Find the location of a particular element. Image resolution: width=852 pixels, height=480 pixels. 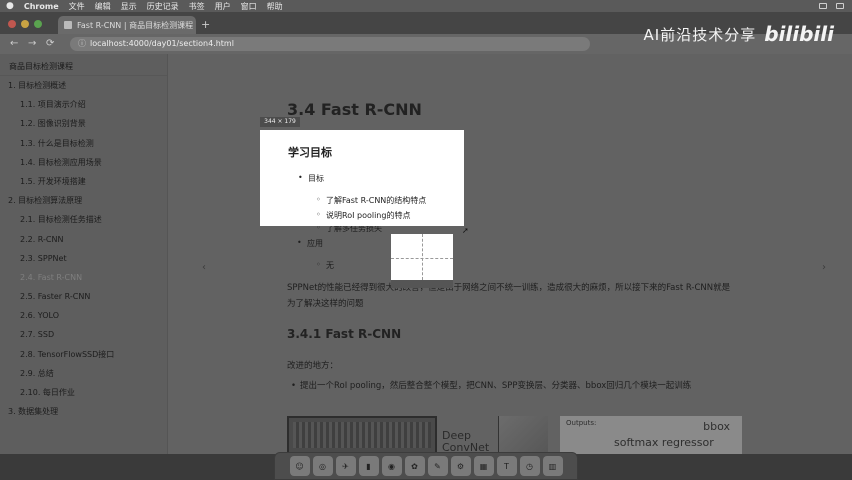

battery-icon is located at coordinates (840, 6).